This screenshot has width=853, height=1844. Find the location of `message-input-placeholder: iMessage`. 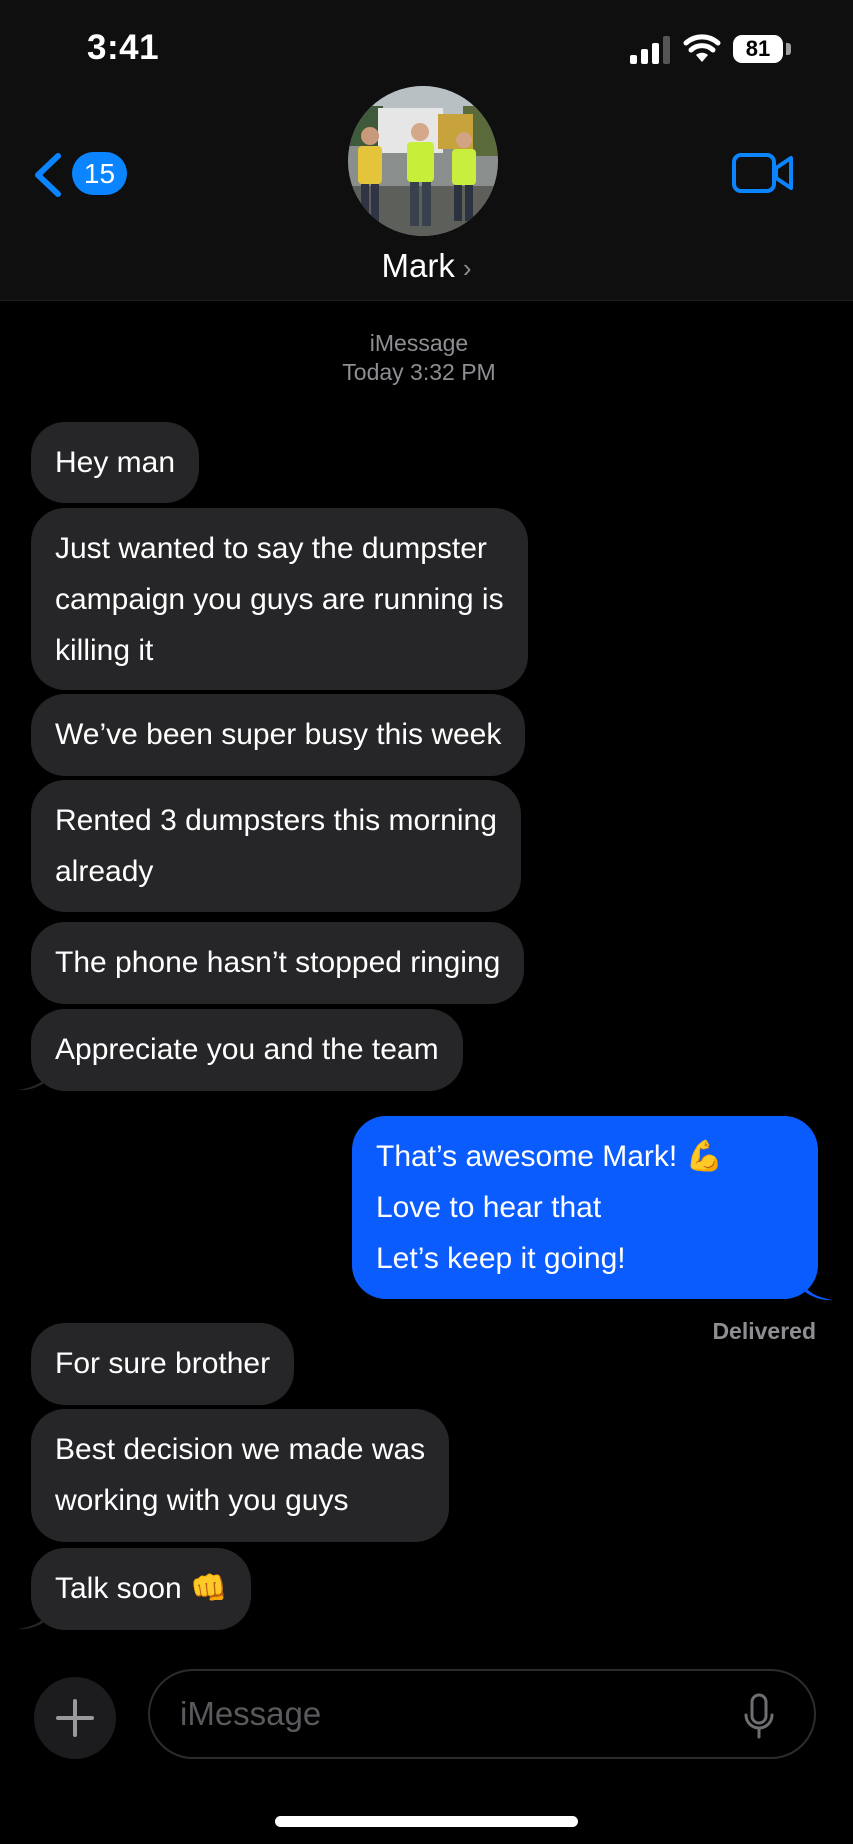

message-input-placeholder: iMessage is located at coordinates (251, 1713).